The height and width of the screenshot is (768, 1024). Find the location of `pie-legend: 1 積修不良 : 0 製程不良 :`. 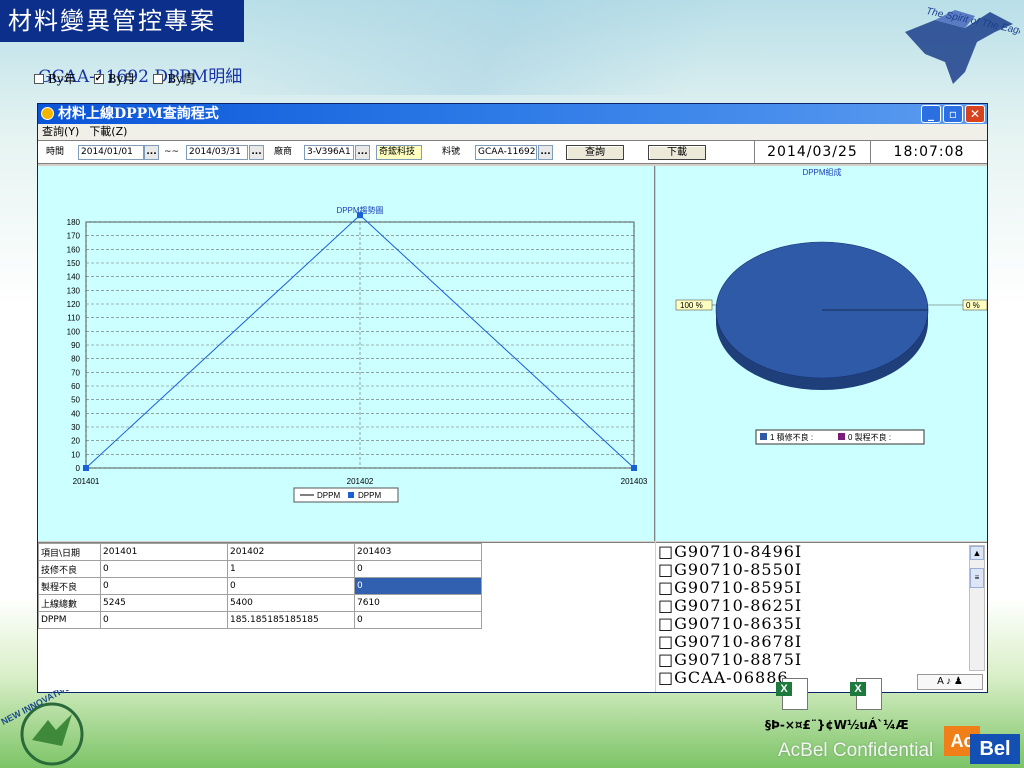

pie-legend: 1 積修不良 : 0 製程不良 : is located at coordinates (840, 437).